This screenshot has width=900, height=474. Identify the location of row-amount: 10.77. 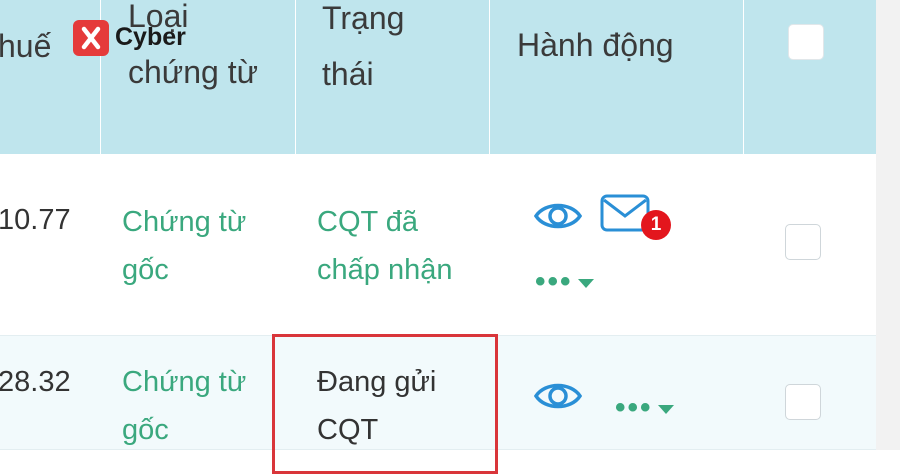
(35, 220).